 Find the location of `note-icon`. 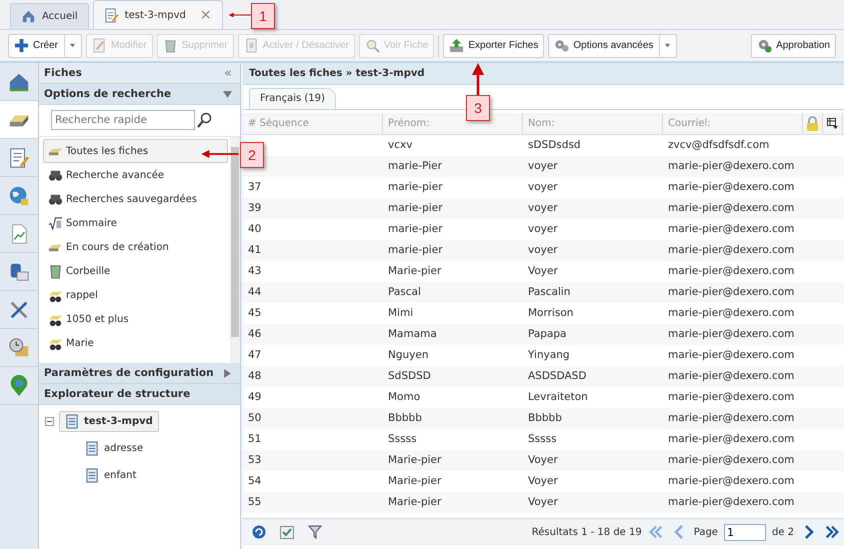

note-icon is located at coordinates (100, 45).